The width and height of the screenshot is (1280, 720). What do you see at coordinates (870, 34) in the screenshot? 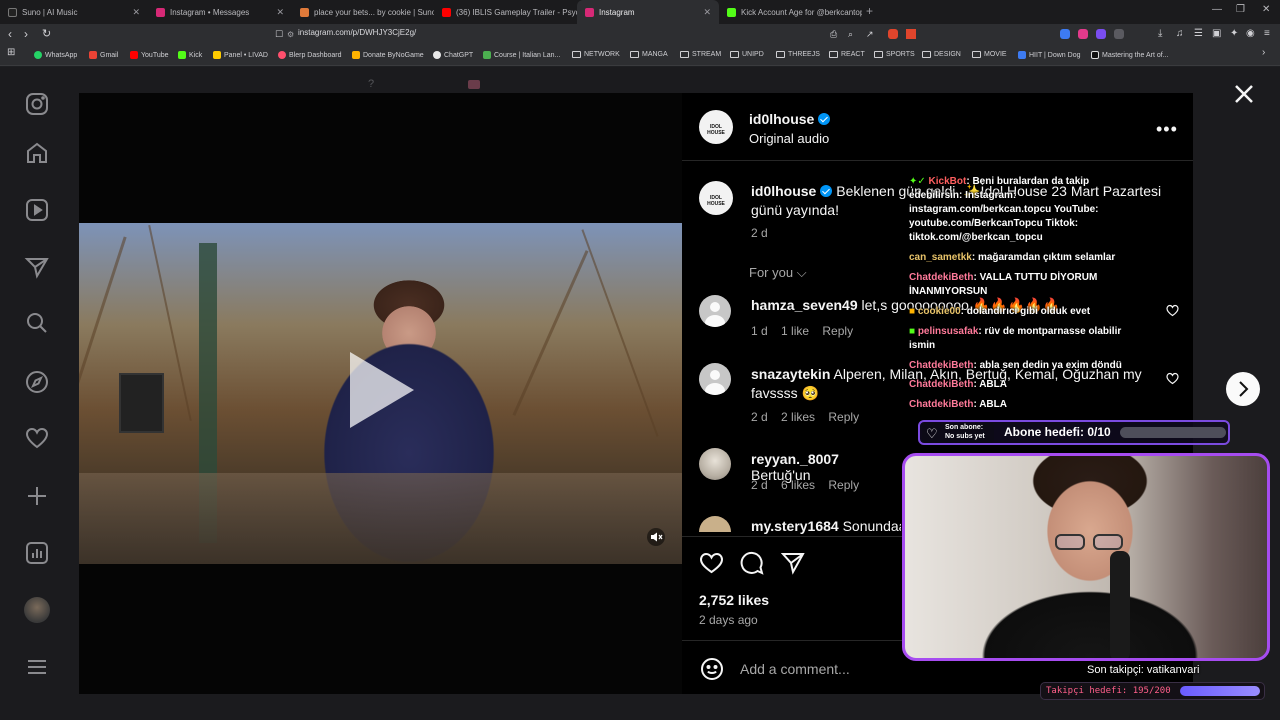
I see `share-icon: ↗` at bounding box center [870, 34].